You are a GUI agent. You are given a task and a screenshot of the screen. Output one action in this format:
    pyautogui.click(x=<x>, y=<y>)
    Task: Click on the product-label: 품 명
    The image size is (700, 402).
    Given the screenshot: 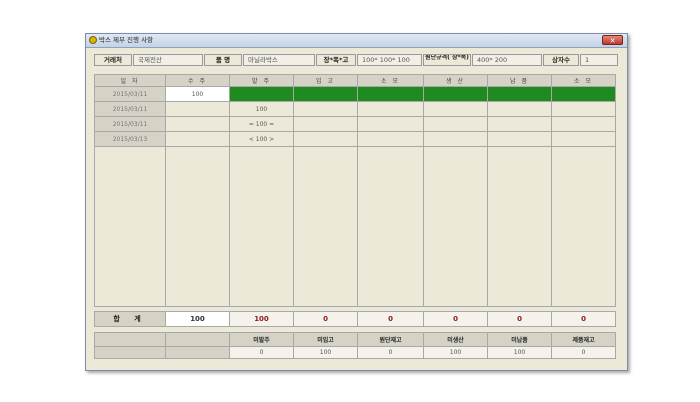 What is the action you would take?
    pyautogui.click(x=223, y=60)
    